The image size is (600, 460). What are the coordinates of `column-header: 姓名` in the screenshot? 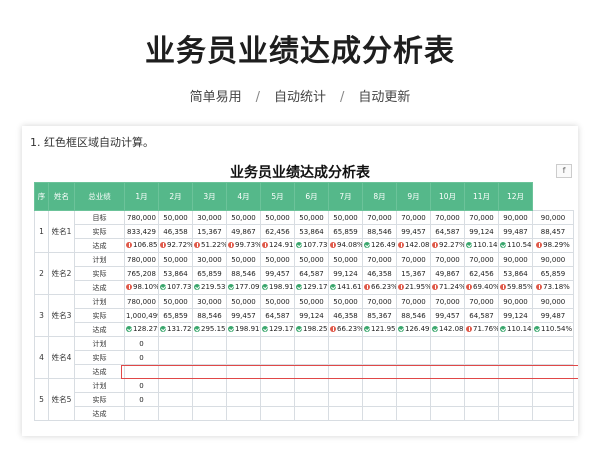 It's located at (61, 196).